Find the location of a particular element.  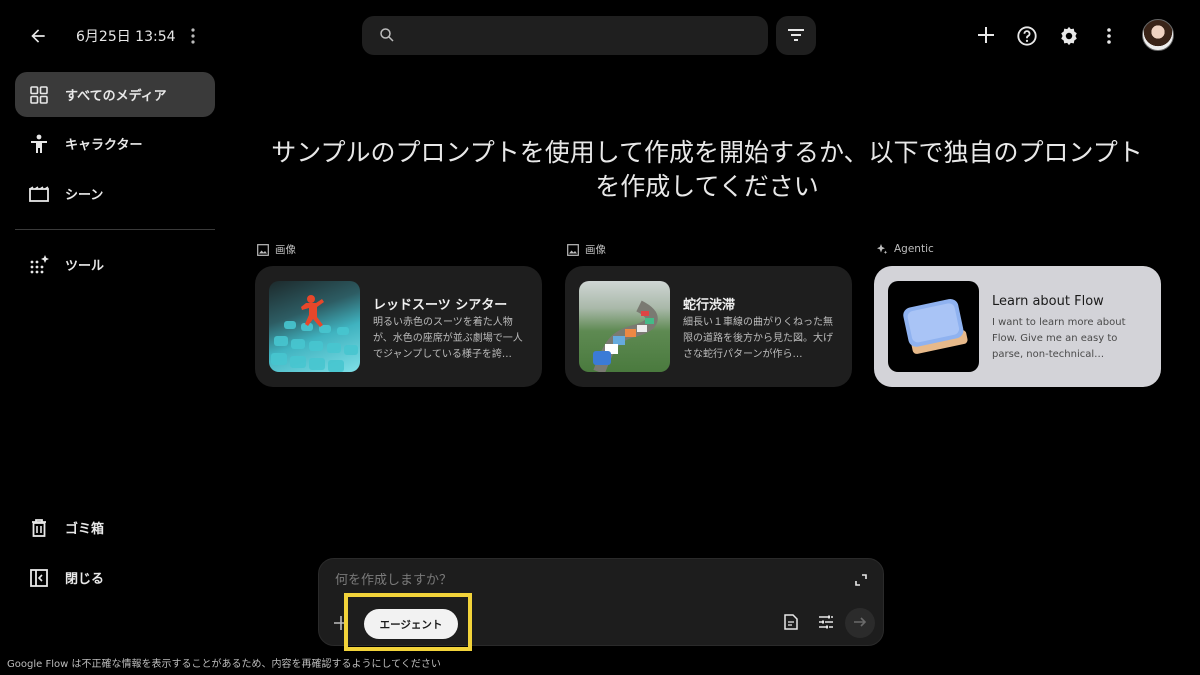

send-button is located at coordinates (860, 623).